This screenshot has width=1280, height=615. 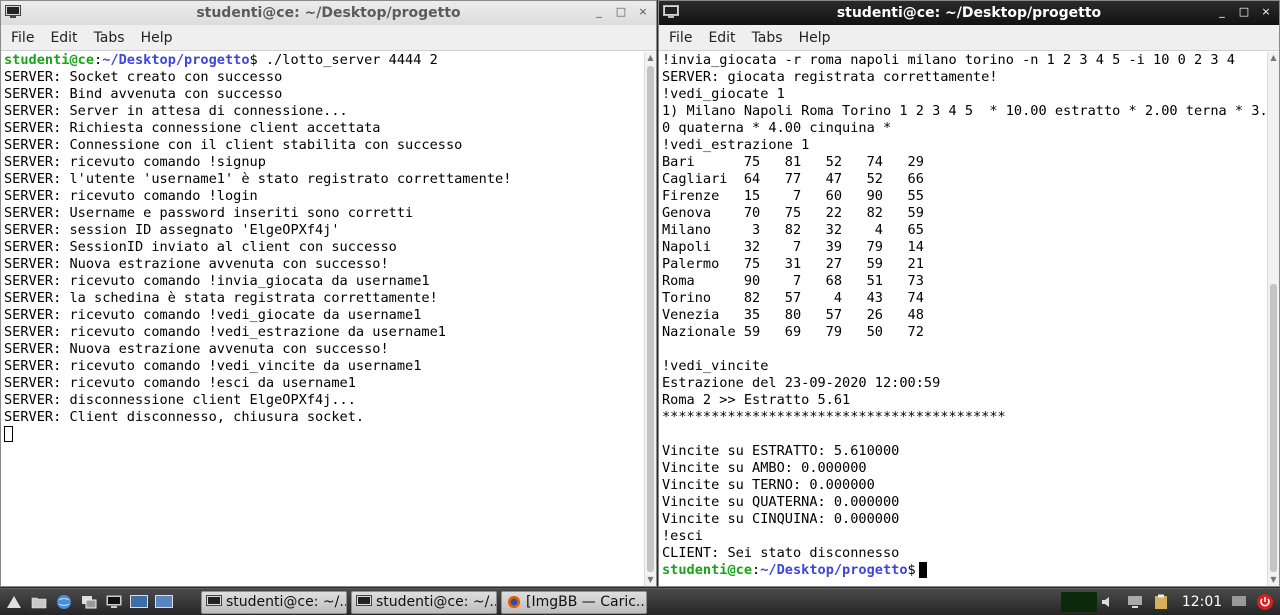 I want to click on terminal-launcher-icon, so click(x=114, y=602).